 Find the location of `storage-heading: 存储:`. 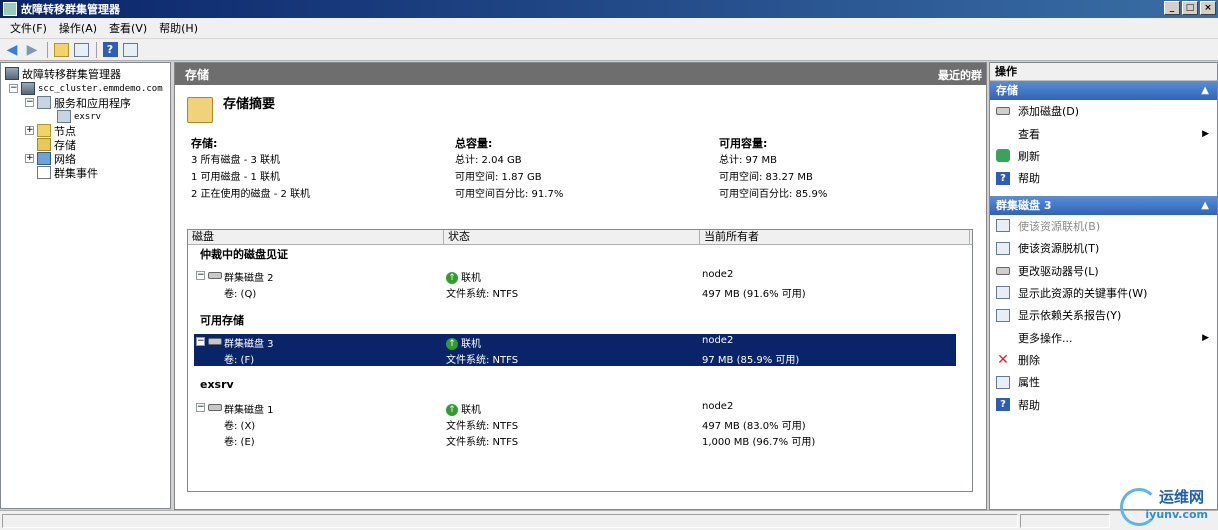

storage-heading: 存储: is located at coordinates (204, 143).